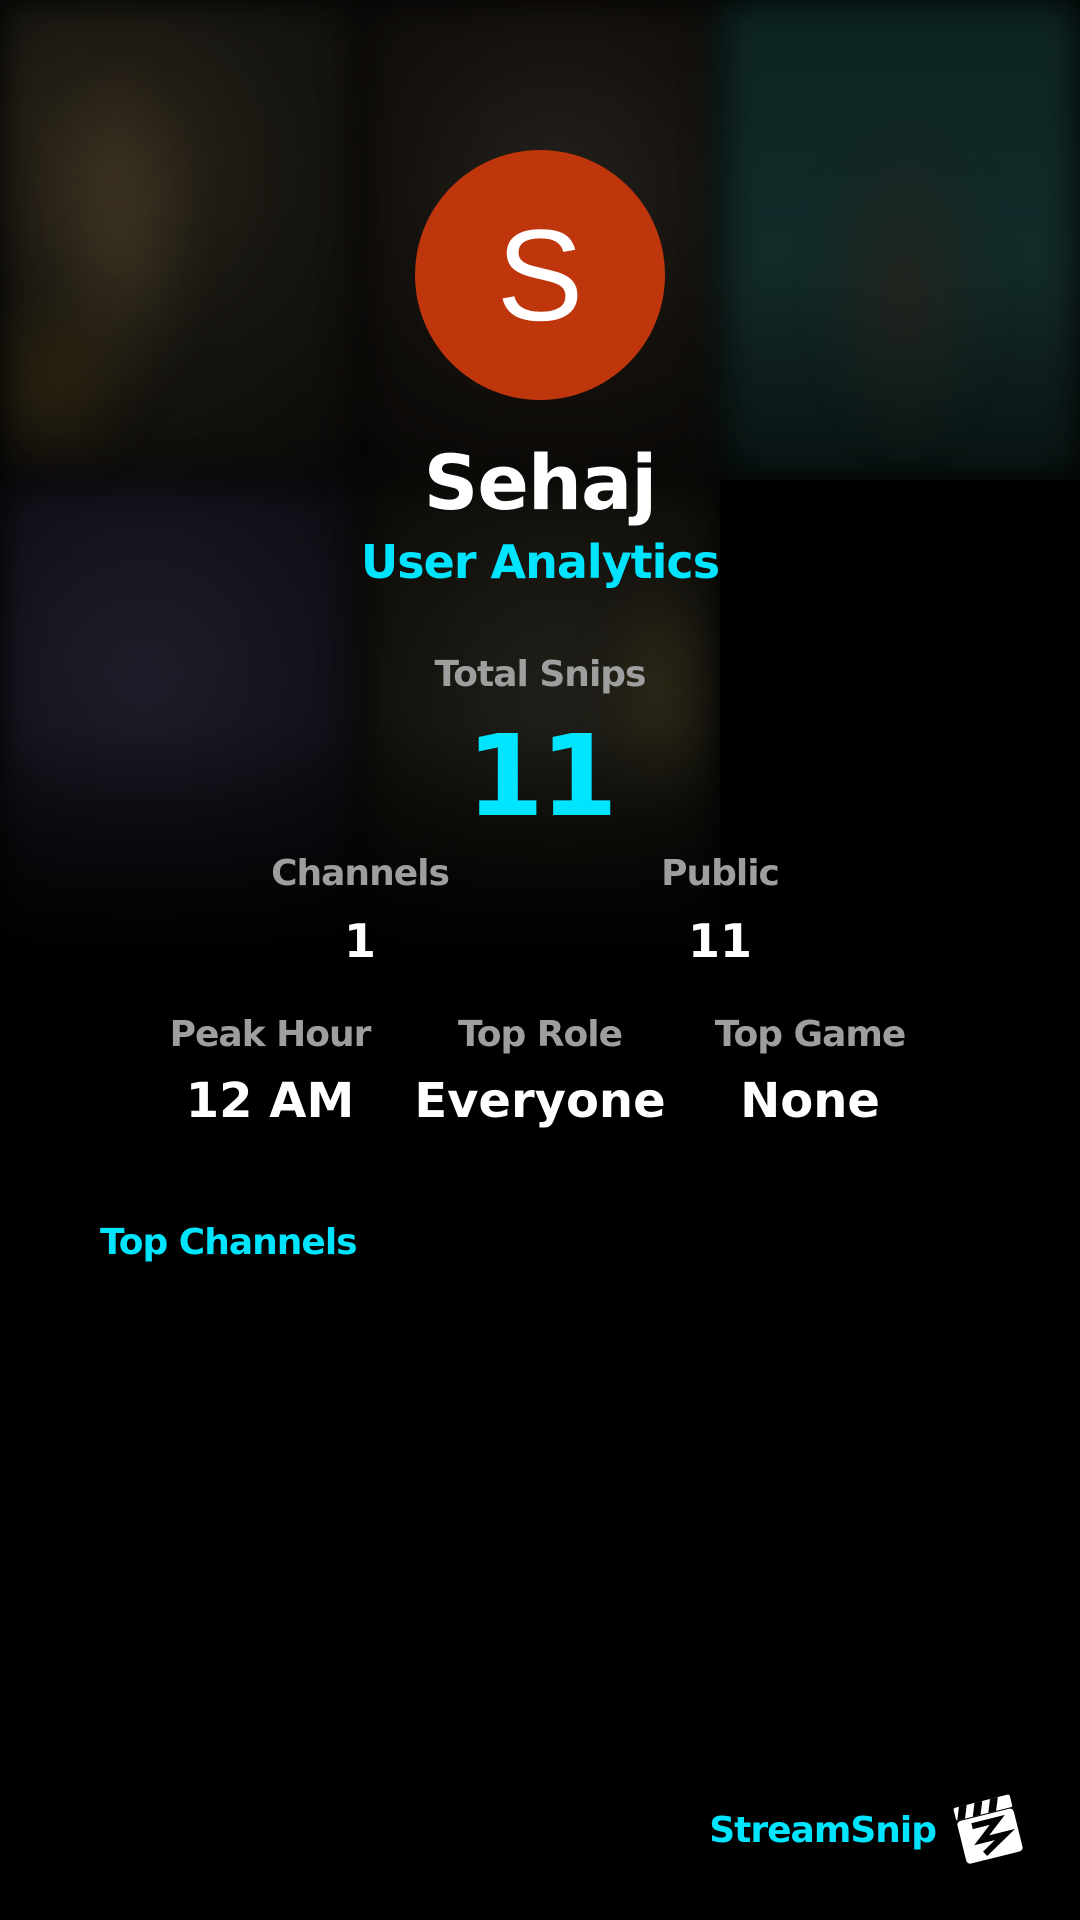  Describe the element at coordinates (720, 910) in the screenshot. I see `stat-public: Public 11` at that location.